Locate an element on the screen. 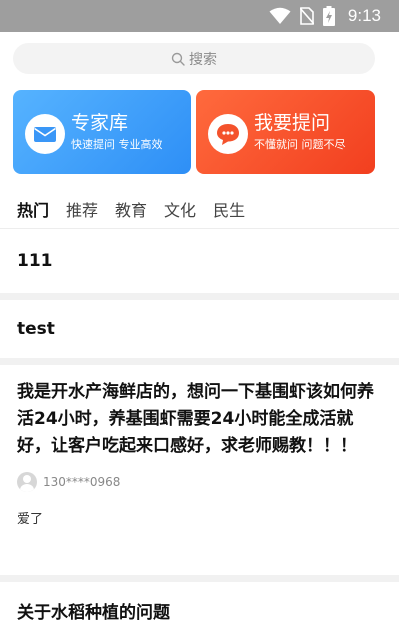 The image size is (399, 628). expert-library-subtitle: 快速提问 专业高效 is located at coordinates (117, 144).